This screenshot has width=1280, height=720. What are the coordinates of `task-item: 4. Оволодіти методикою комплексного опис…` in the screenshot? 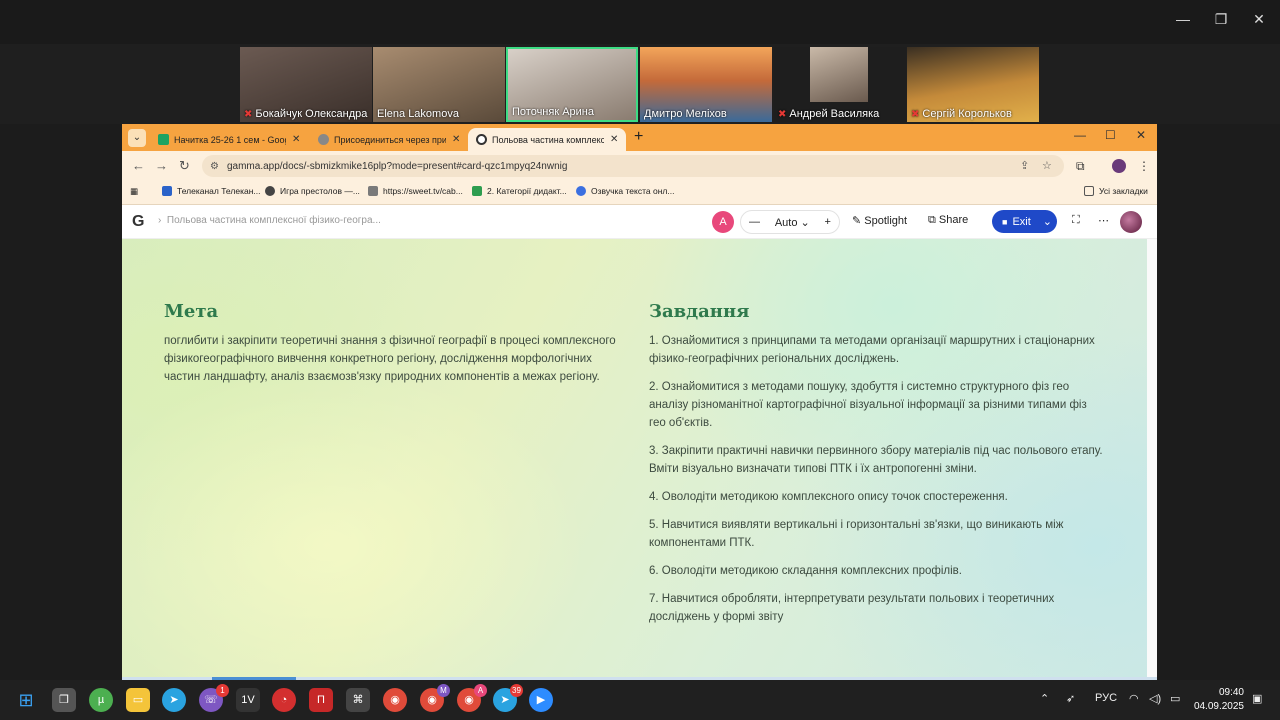 It's located at (828, 497).